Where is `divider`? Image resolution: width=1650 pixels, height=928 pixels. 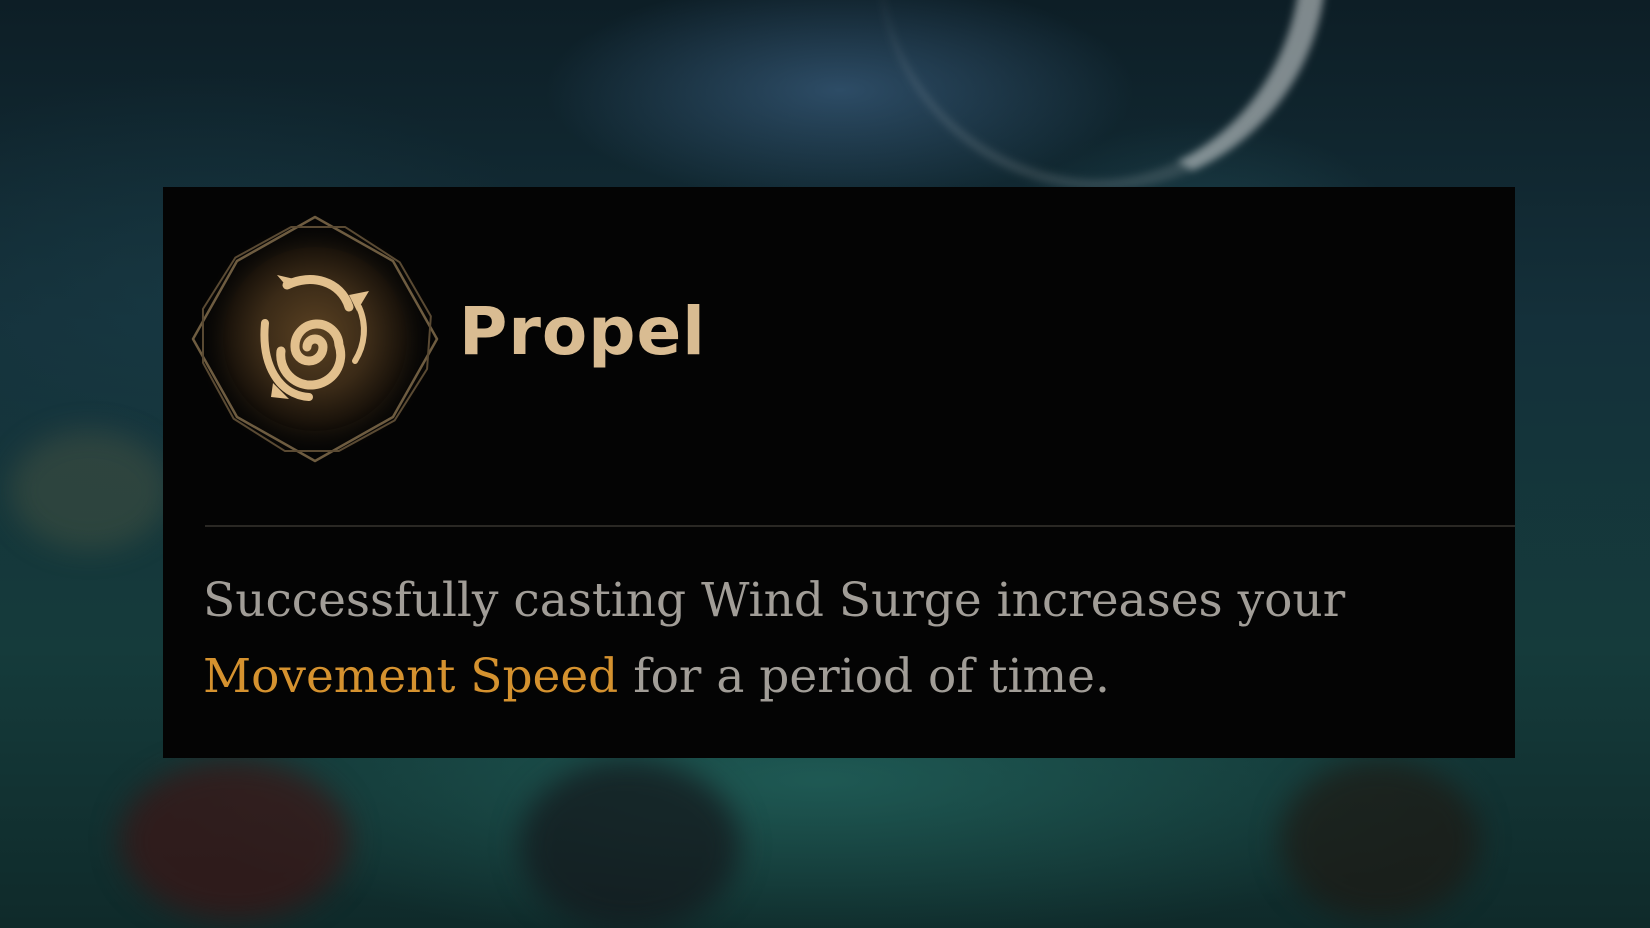 divider is located at coordinates (860, 526).